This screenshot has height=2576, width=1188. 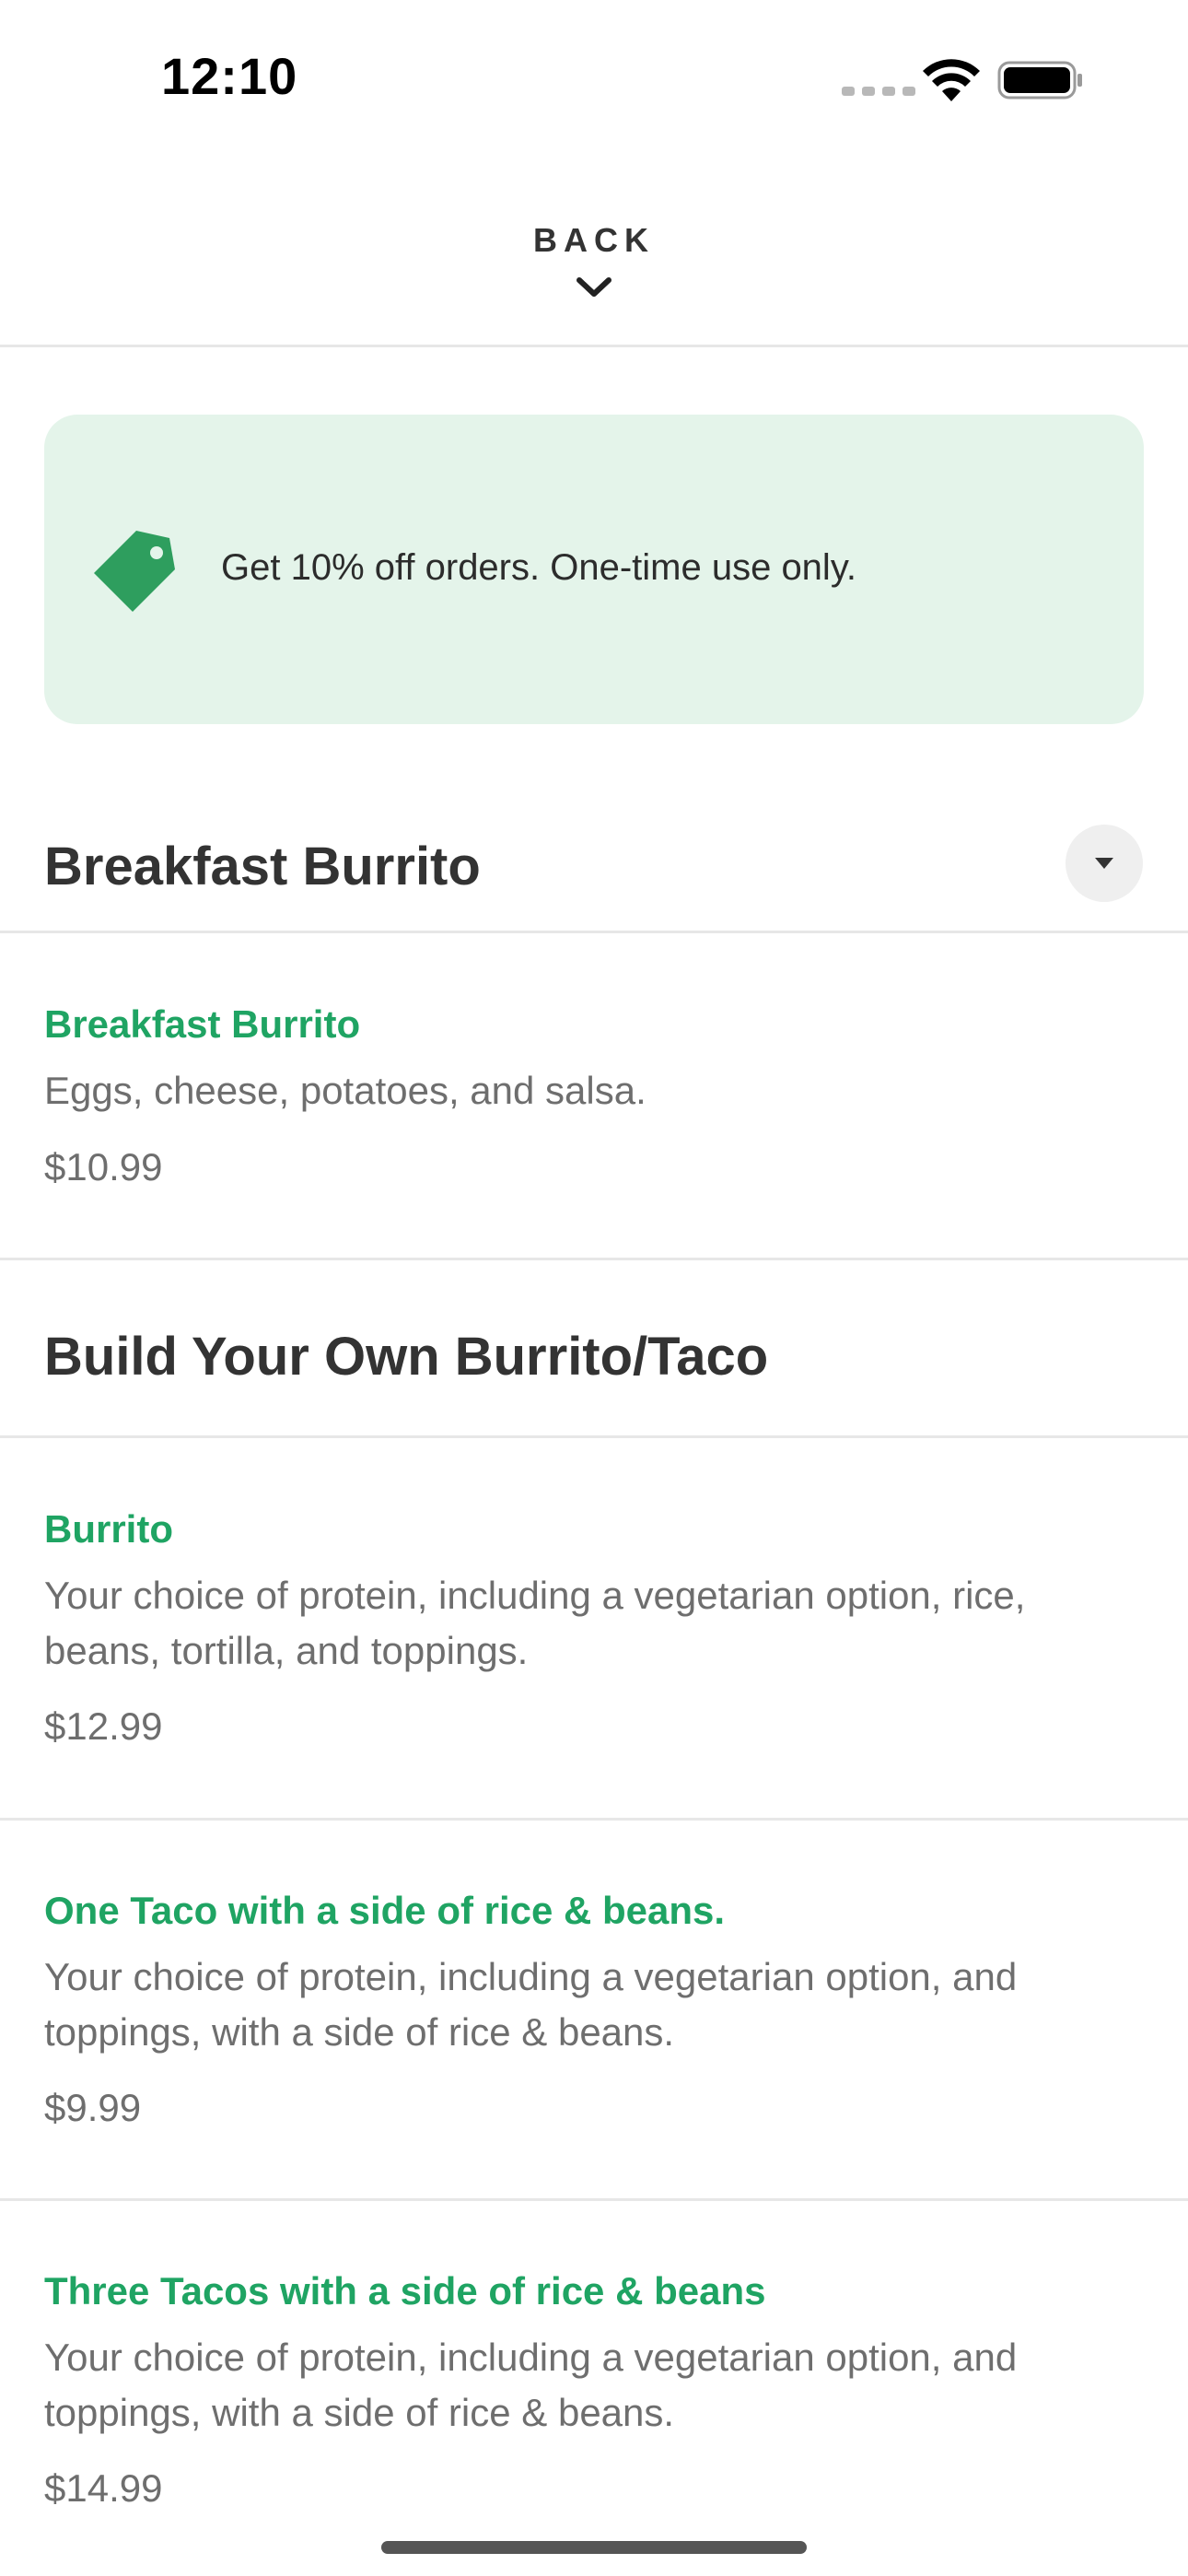 What do you see at coordinates (594, 287) in the screenshot?
I see `chevron-down-icon` at bounding box center [594, 287].